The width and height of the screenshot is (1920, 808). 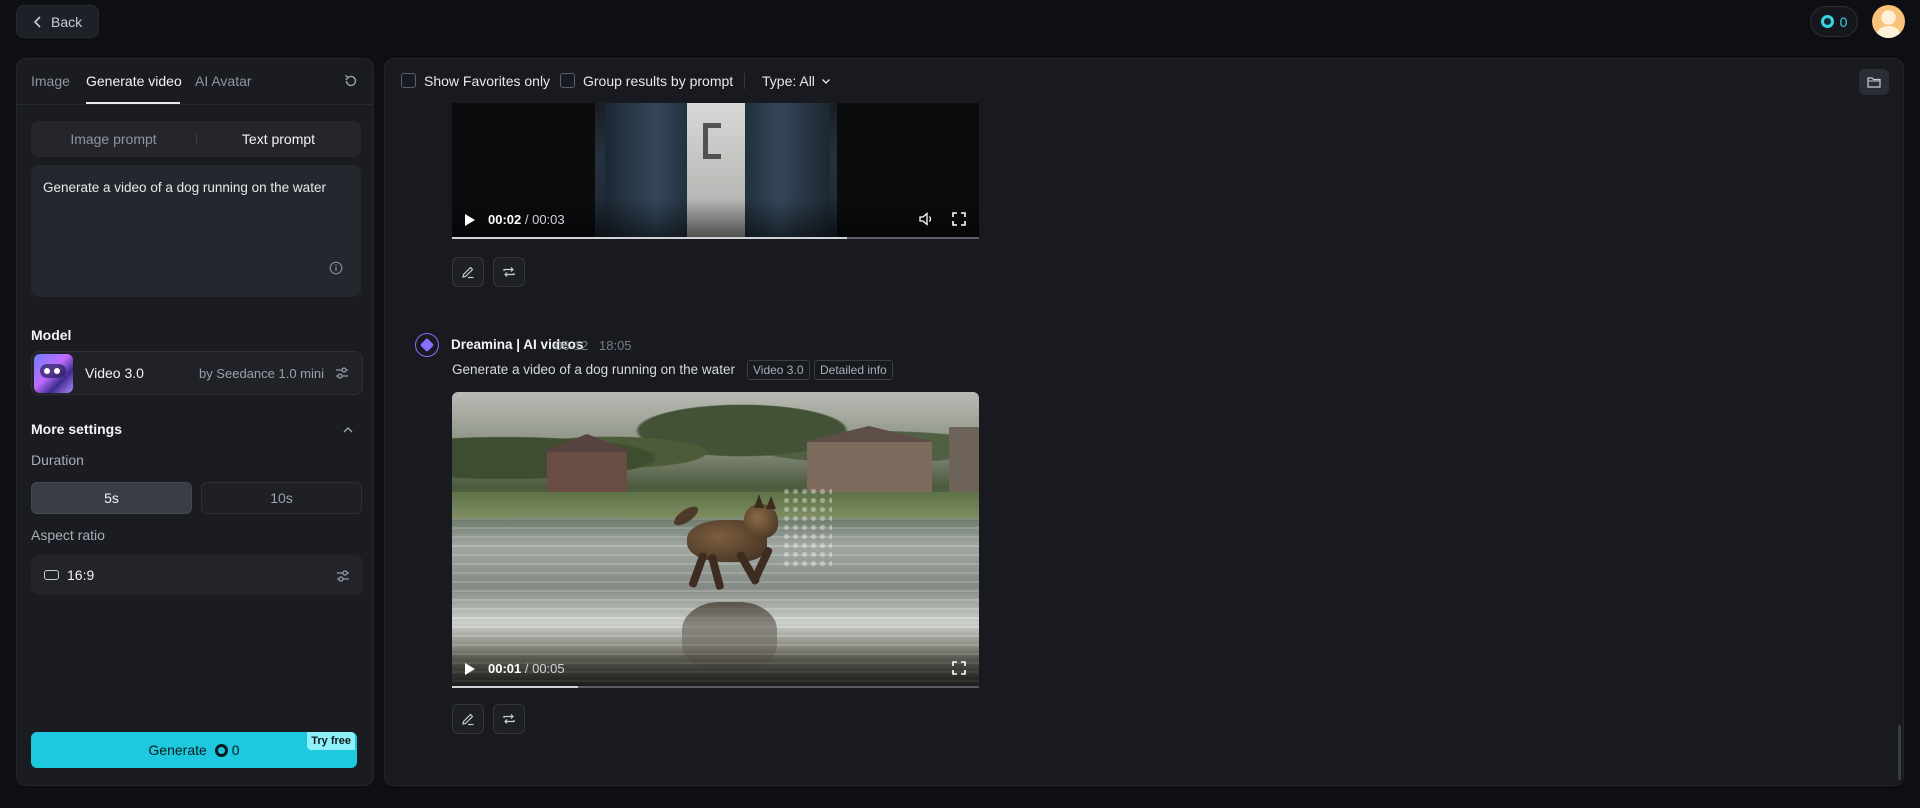 I want to click on chevron-left-icon, so click(x=37, y=21).